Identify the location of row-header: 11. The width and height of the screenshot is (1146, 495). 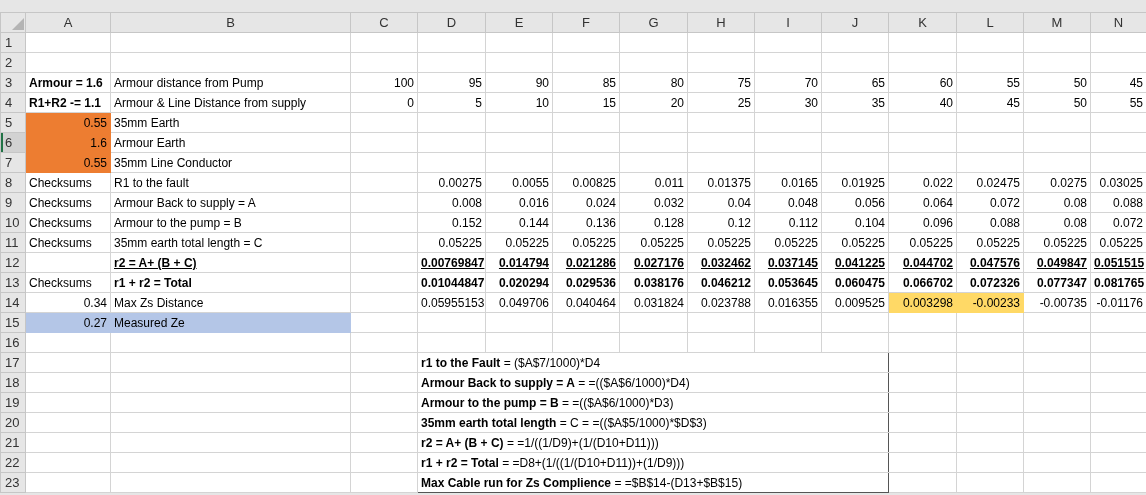
(13, 242).